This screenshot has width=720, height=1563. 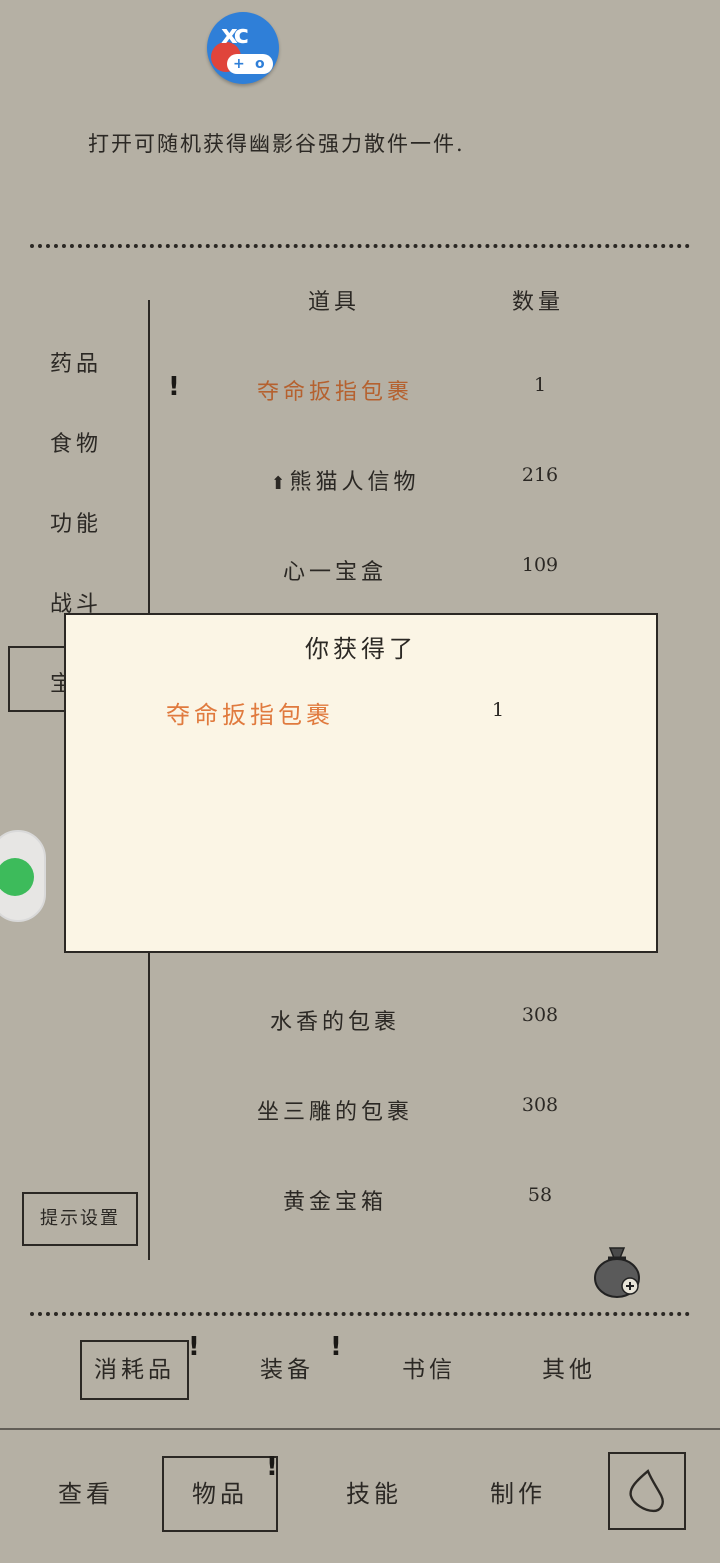 I want to click on item-row: 坐三雕的包裹 308, so click(x=400, y=1114).